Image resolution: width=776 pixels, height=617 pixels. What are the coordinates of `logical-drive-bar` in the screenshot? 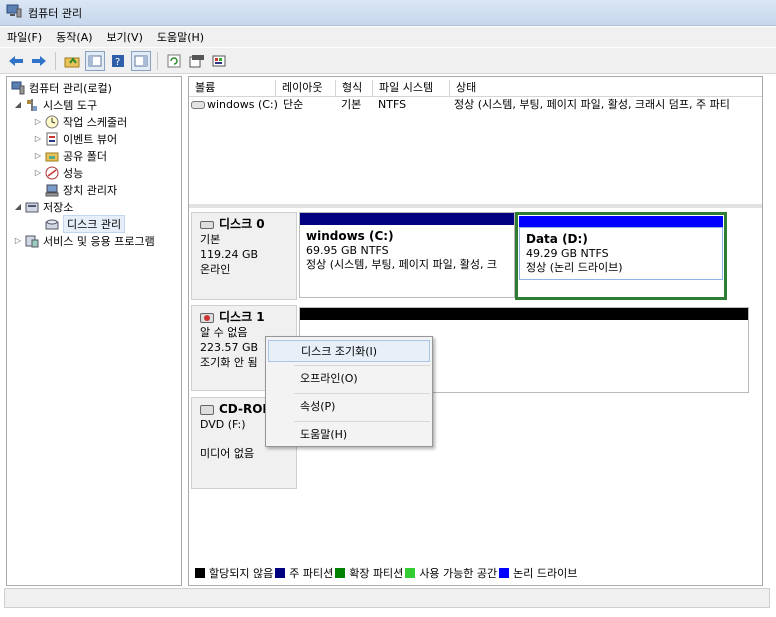 It's located at (621, 221).